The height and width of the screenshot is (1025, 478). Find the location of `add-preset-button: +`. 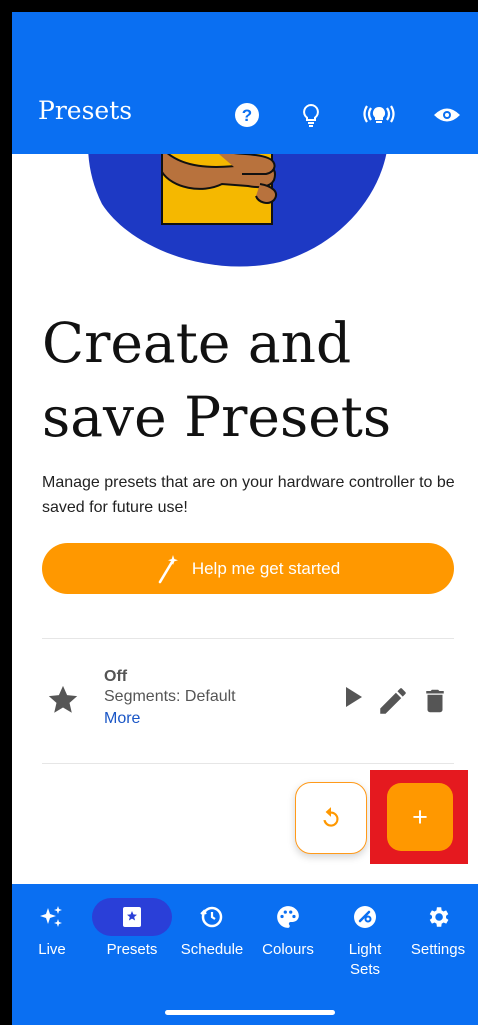

add-preset-button: + is located at coordinates (420, 817).